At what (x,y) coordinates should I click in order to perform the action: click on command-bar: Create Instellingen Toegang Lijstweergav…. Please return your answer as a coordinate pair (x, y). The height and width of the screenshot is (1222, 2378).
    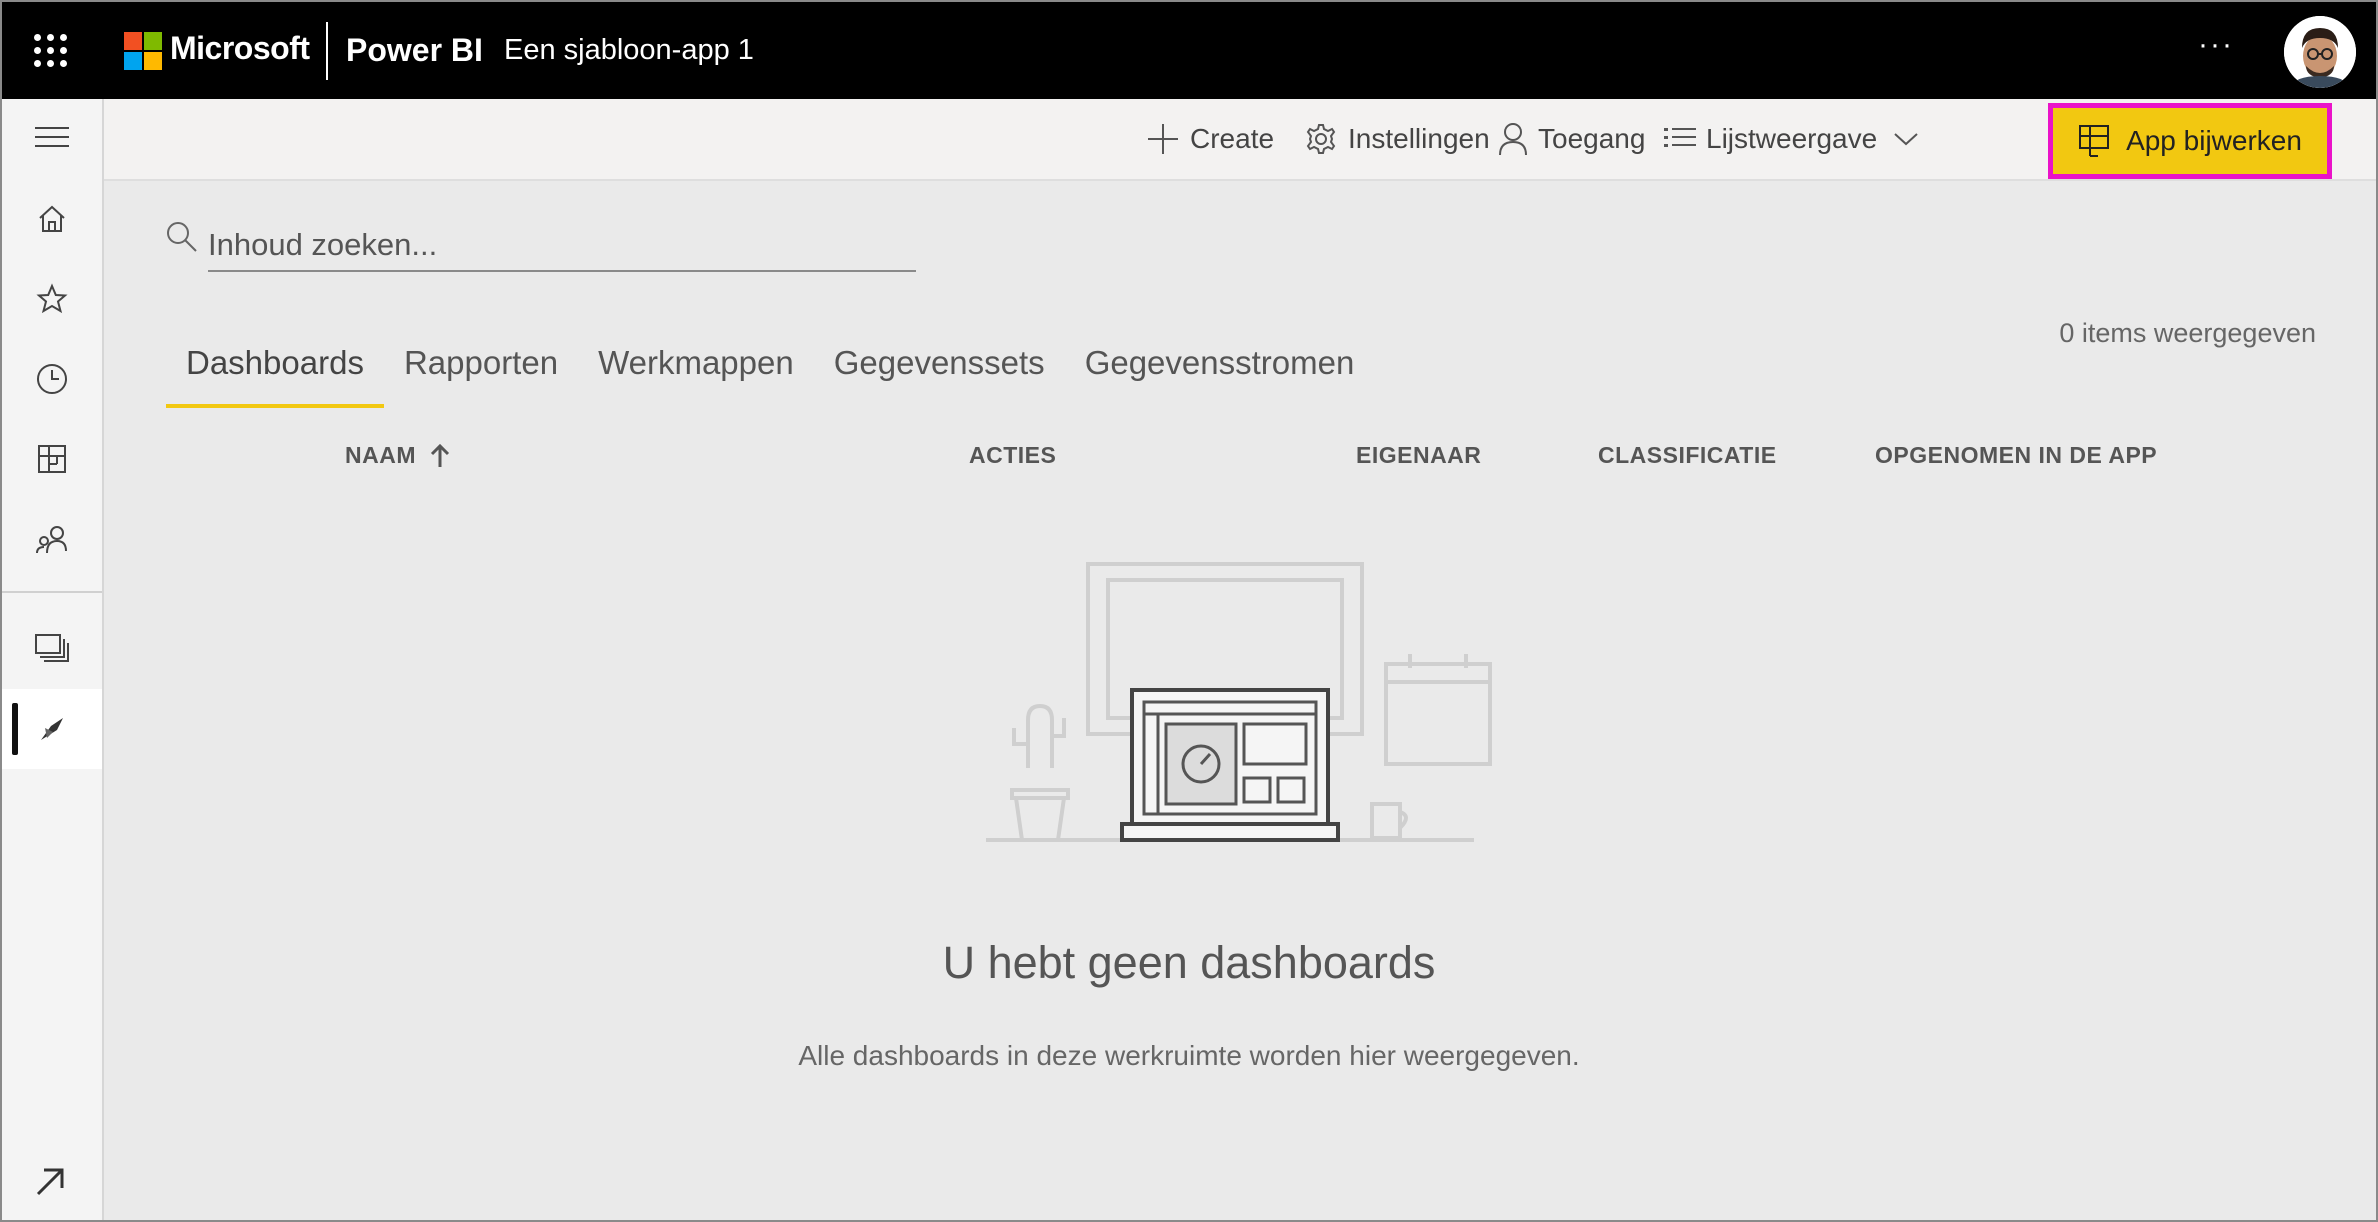
    Looking at the image, I should click on (1240, 140).